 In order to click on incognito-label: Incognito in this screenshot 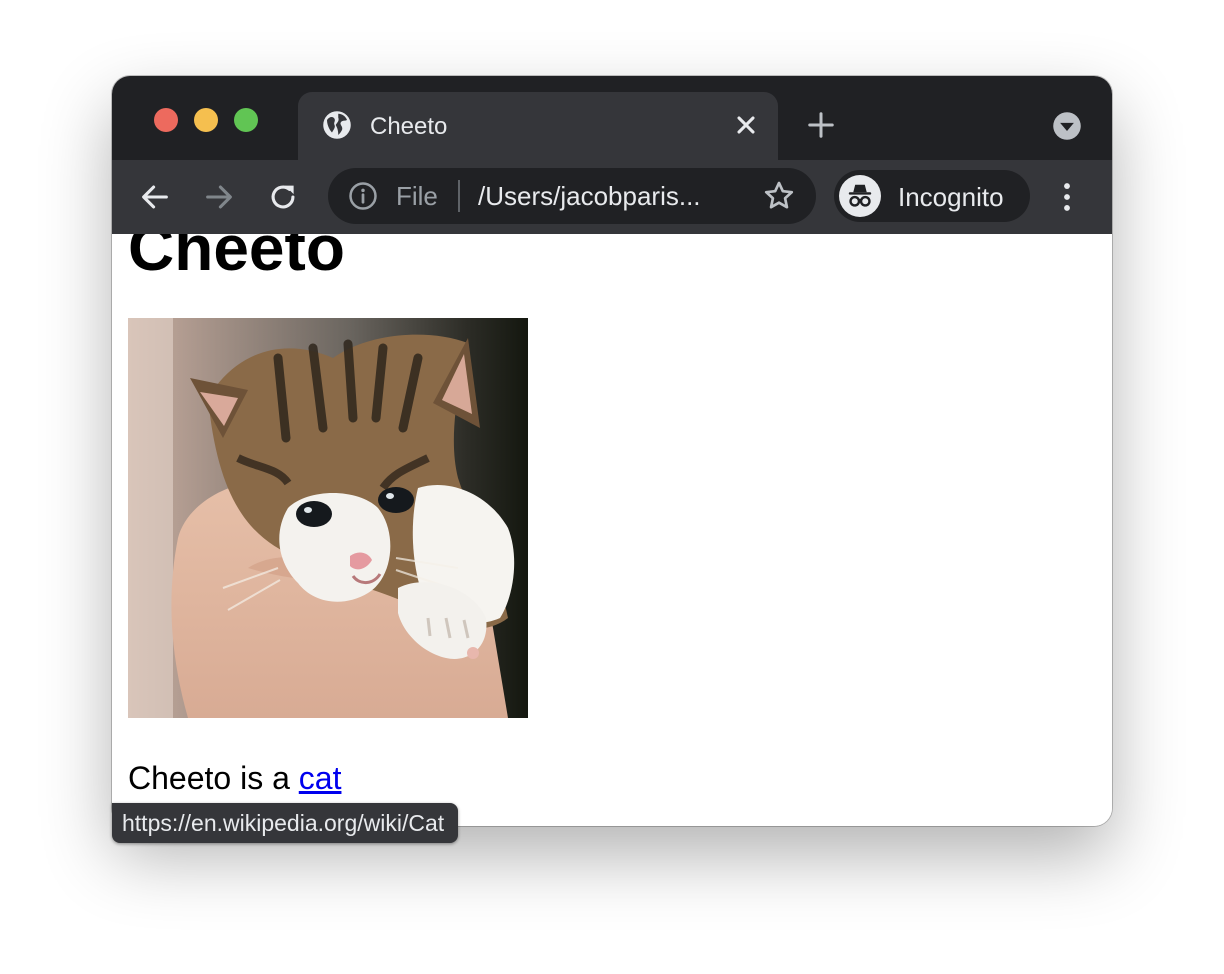, I will do `click(951, 197)`.